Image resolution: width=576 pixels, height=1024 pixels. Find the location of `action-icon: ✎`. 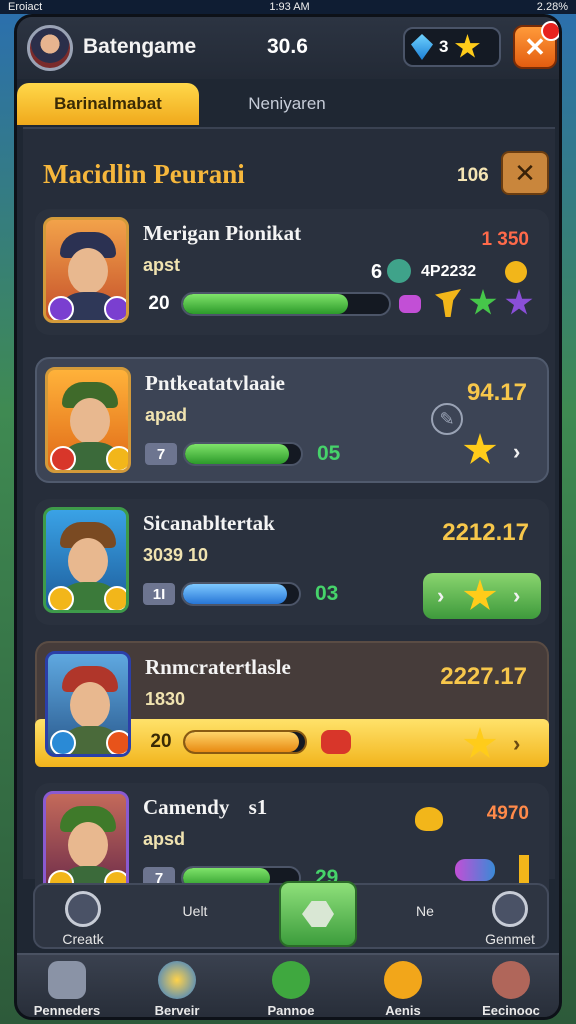

action-icon: ✎ is located at coordinates (447, 419).